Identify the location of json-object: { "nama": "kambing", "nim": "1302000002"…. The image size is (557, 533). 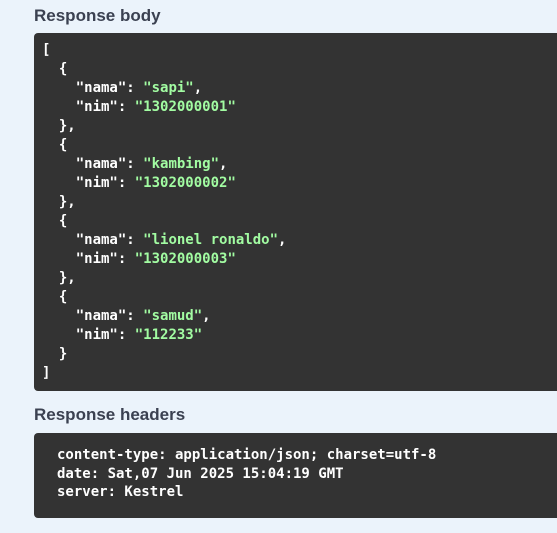
(139, 173).